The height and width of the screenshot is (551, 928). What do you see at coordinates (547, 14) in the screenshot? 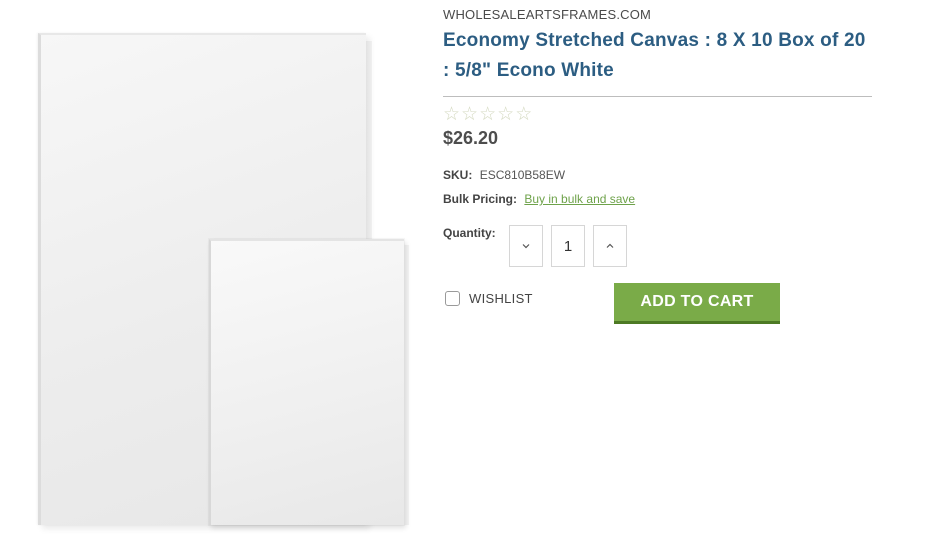
I see `brand-name: WHOLESALEARTSFRAMES.COM` at bounding box center [547, 14].